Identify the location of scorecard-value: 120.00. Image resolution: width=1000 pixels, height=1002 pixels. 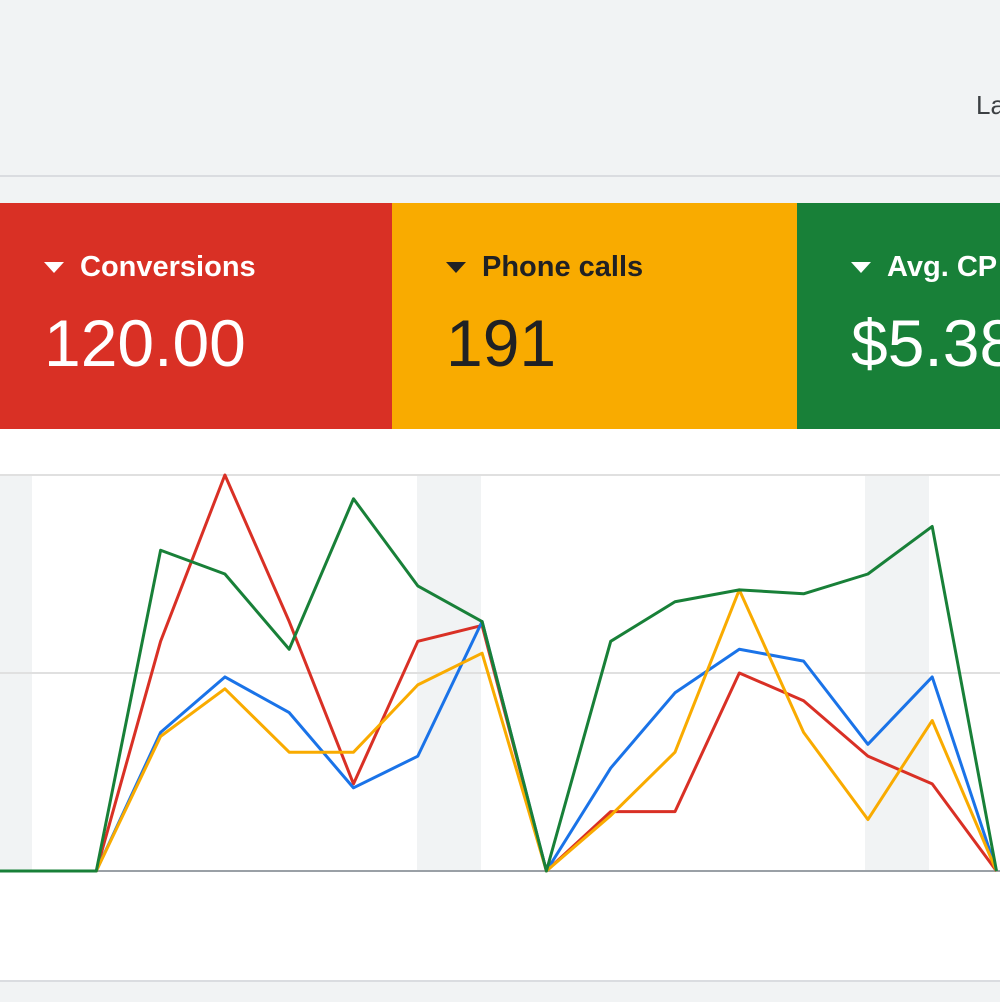
(145, 343).